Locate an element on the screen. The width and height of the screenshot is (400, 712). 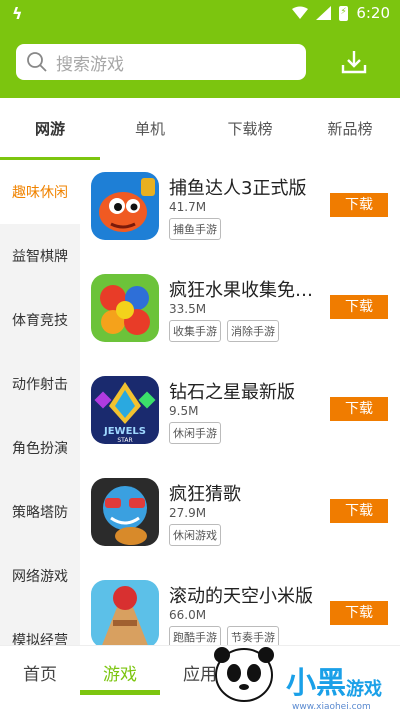
nav-active-indicator is located at coordinates (120, 692).